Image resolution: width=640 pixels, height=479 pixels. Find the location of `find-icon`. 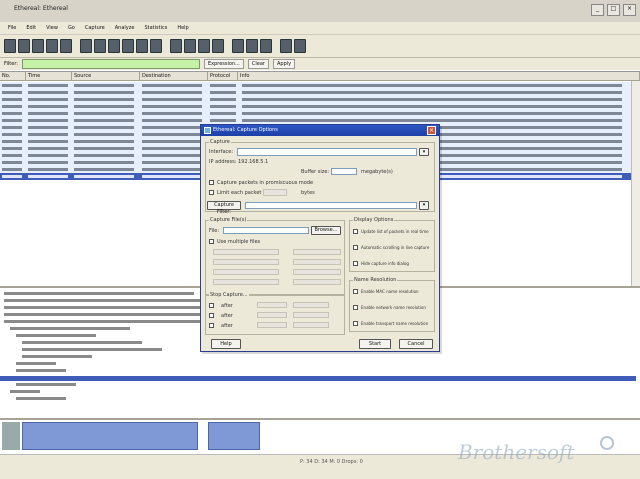

find-icon is located at coordinates (86, 46).